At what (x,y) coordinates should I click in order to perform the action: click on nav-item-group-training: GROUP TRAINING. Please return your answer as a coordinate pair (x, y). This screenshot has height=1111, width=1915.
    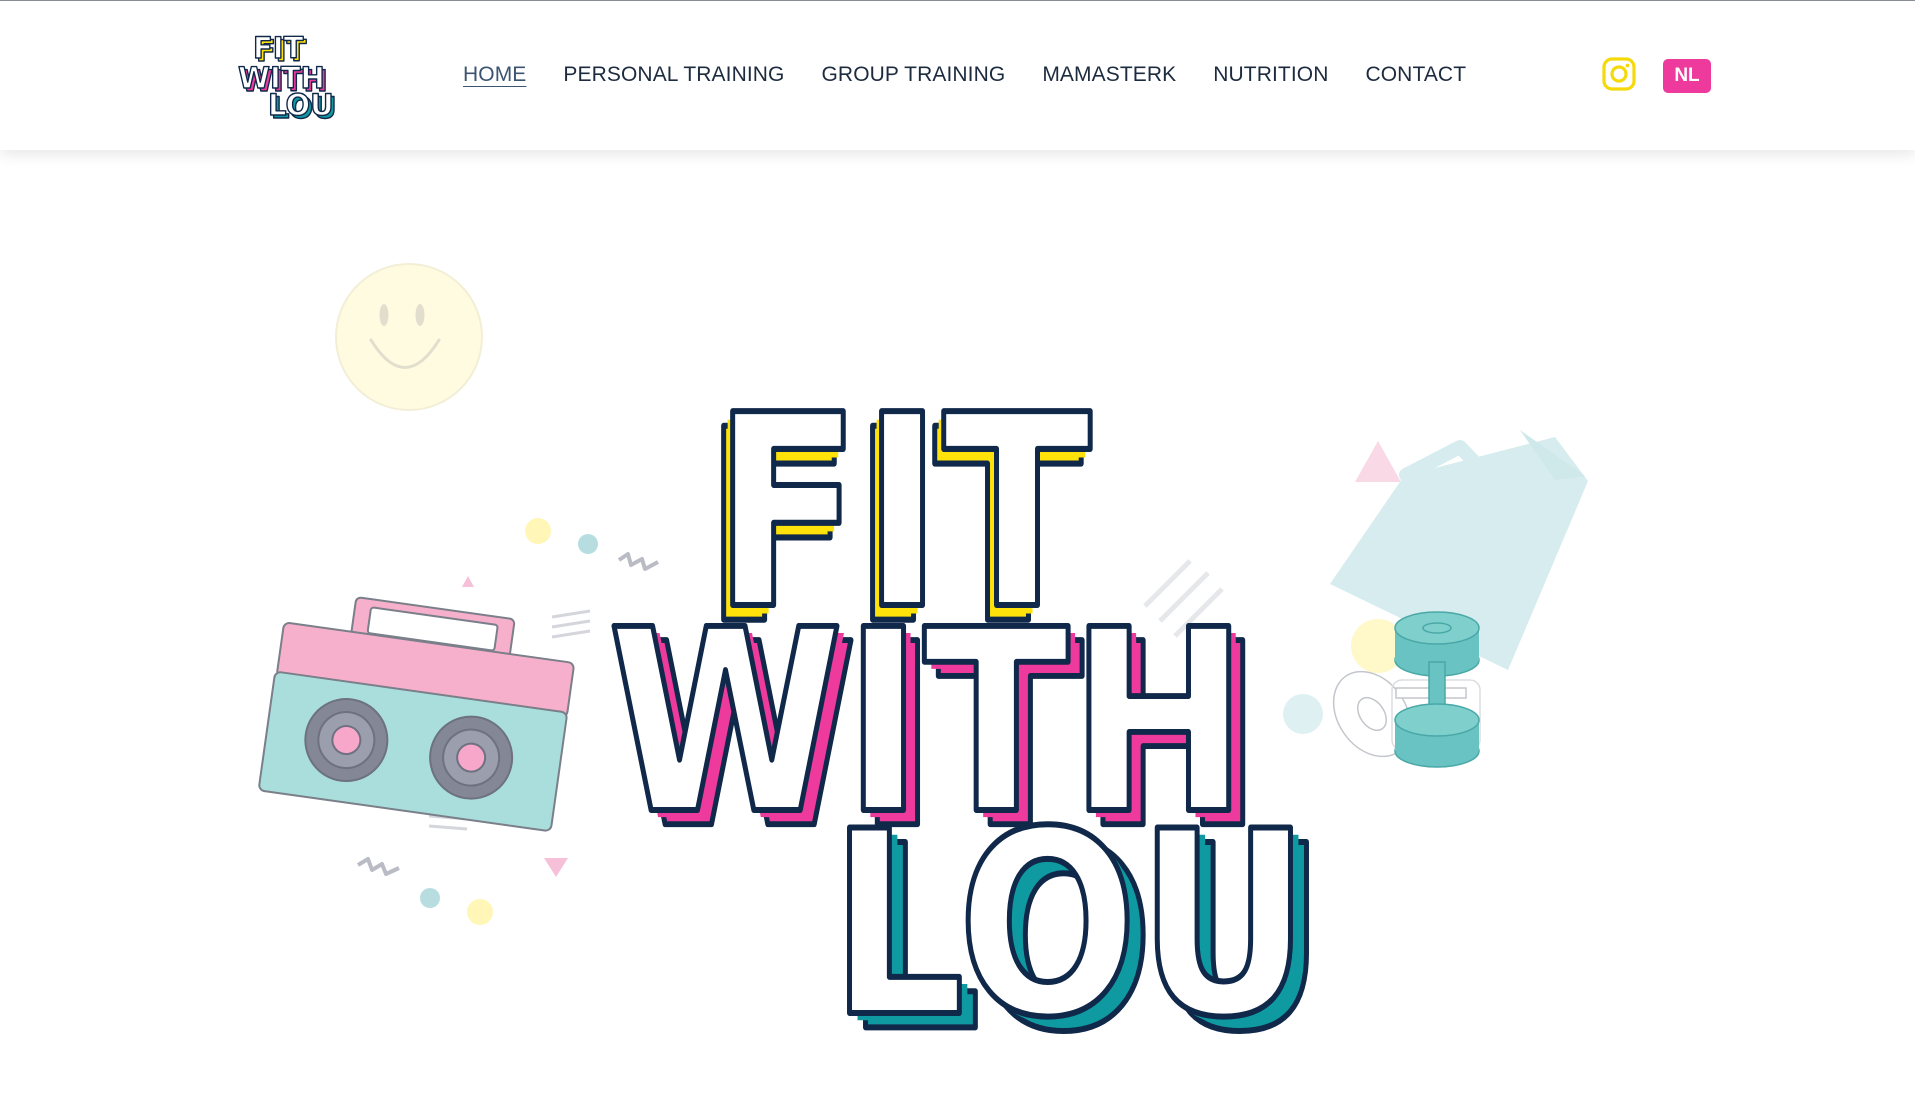
    Looking at the image, I should click on (914, 75).